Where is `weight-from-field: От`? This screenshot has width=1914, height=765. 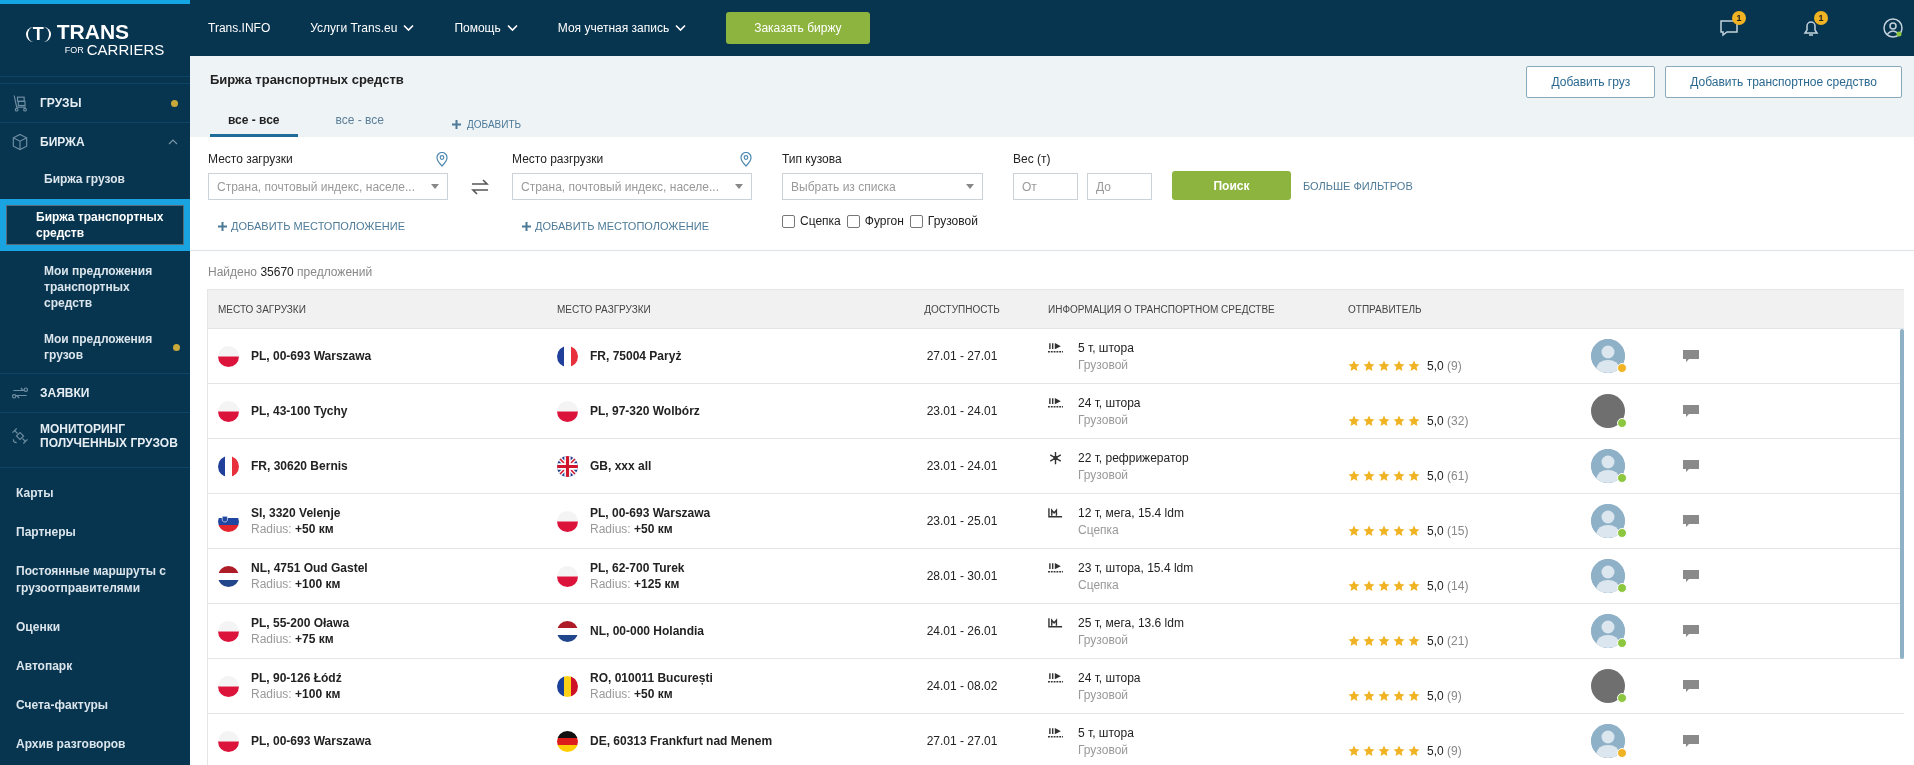
weight-from-field: От is located at coordinates (1045, 186).